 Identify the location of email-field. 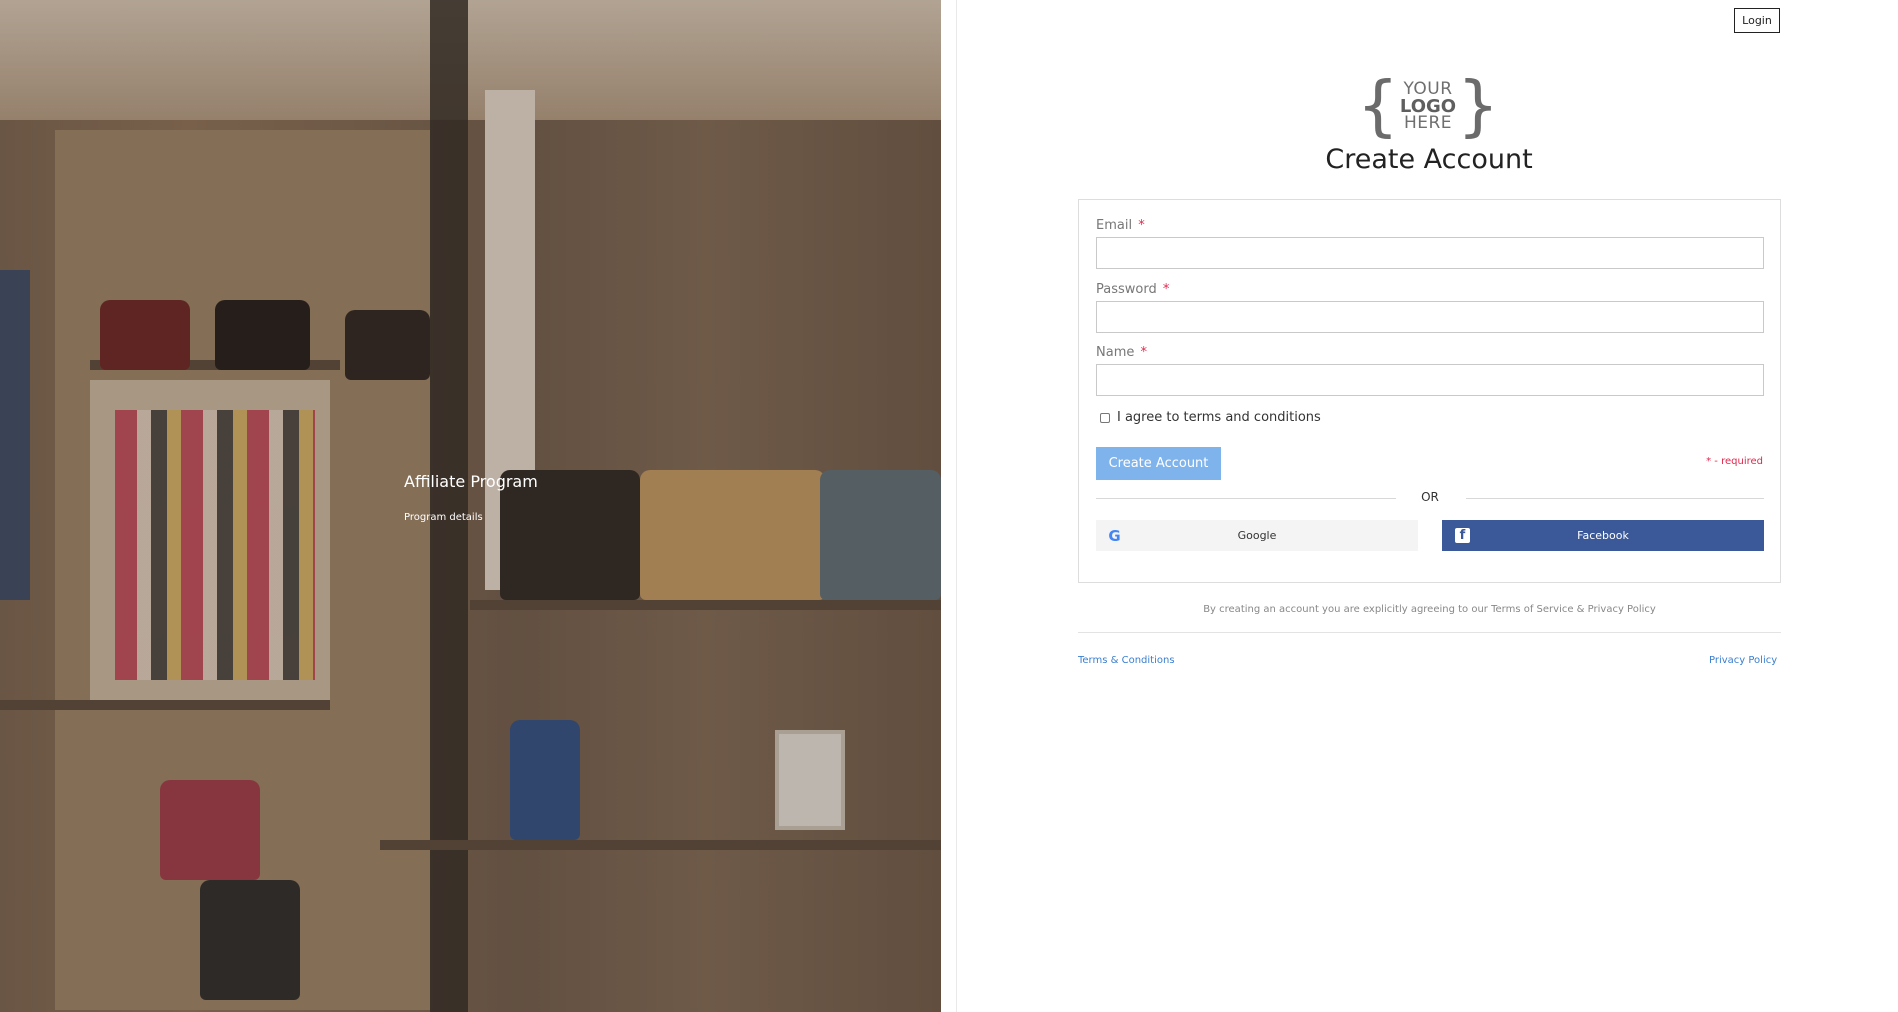
(1430, 253).